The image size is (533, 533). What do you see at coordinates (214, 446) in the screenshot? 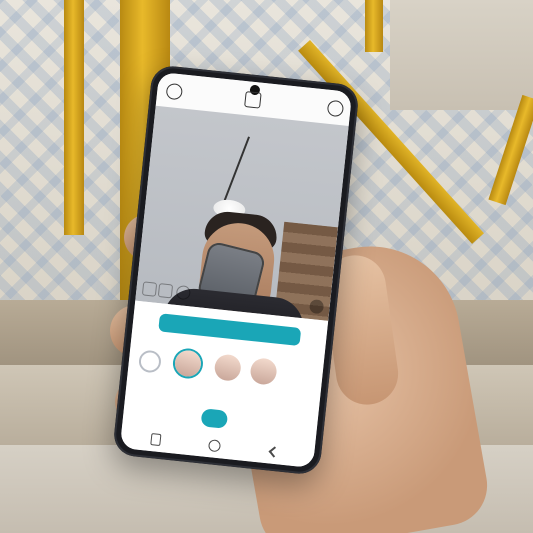
I see `home-icon` at bounding box center [214, 446].